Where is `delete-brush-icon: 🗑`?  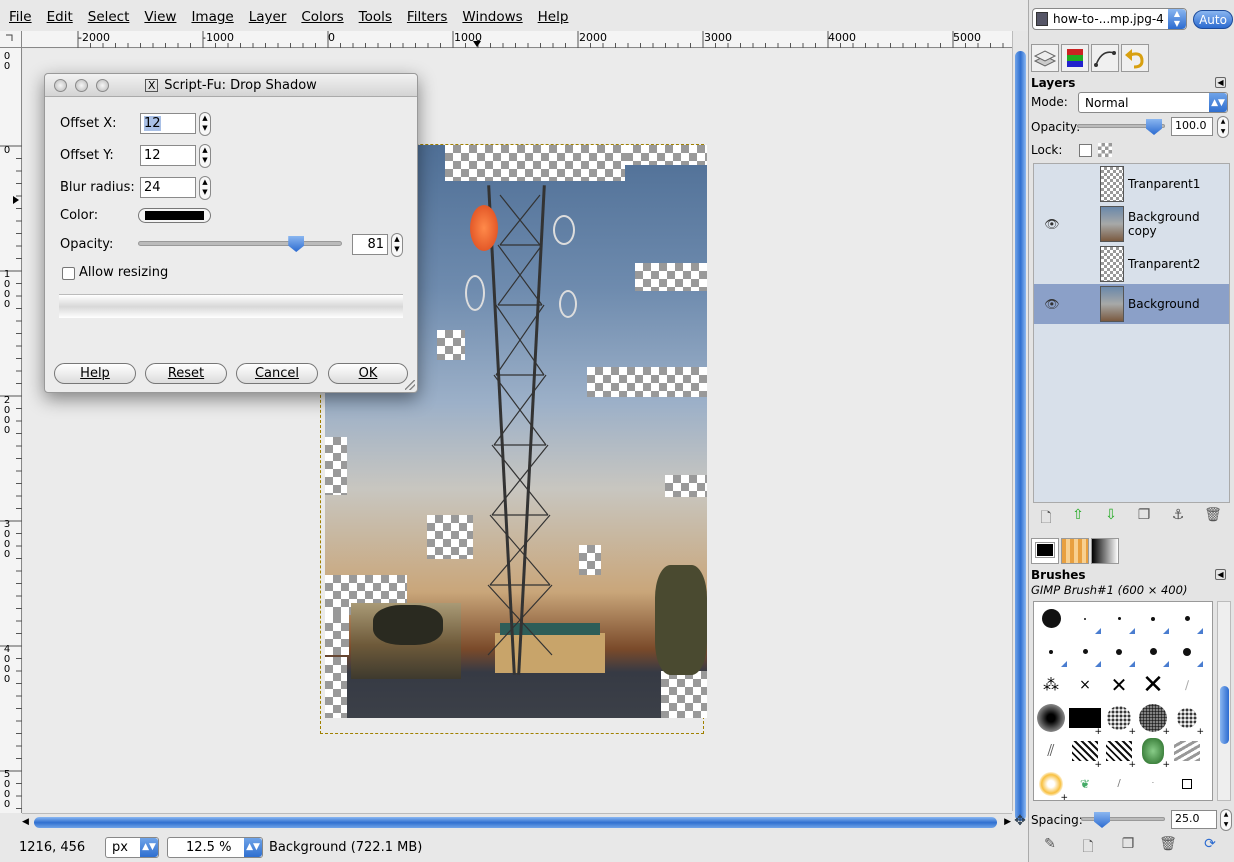
delete-brush-icon: 🗑 is located at coordinates (1168, 845).